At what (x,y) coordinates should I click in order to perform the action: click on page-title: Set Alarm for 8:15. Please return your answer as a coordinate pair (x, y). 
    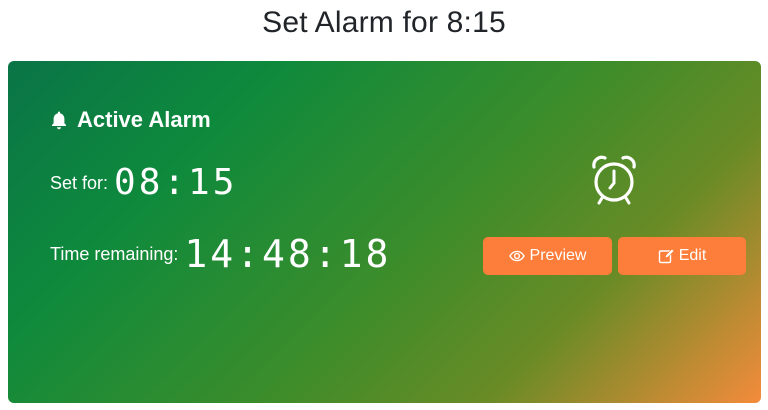
    Looking at the image, I should click on (384, 22).